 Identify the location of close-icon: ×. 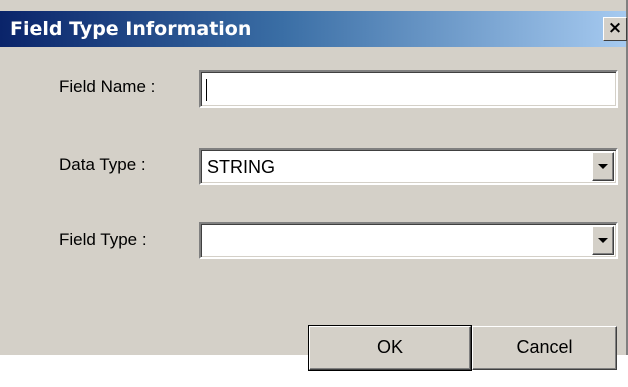
(615, 28).